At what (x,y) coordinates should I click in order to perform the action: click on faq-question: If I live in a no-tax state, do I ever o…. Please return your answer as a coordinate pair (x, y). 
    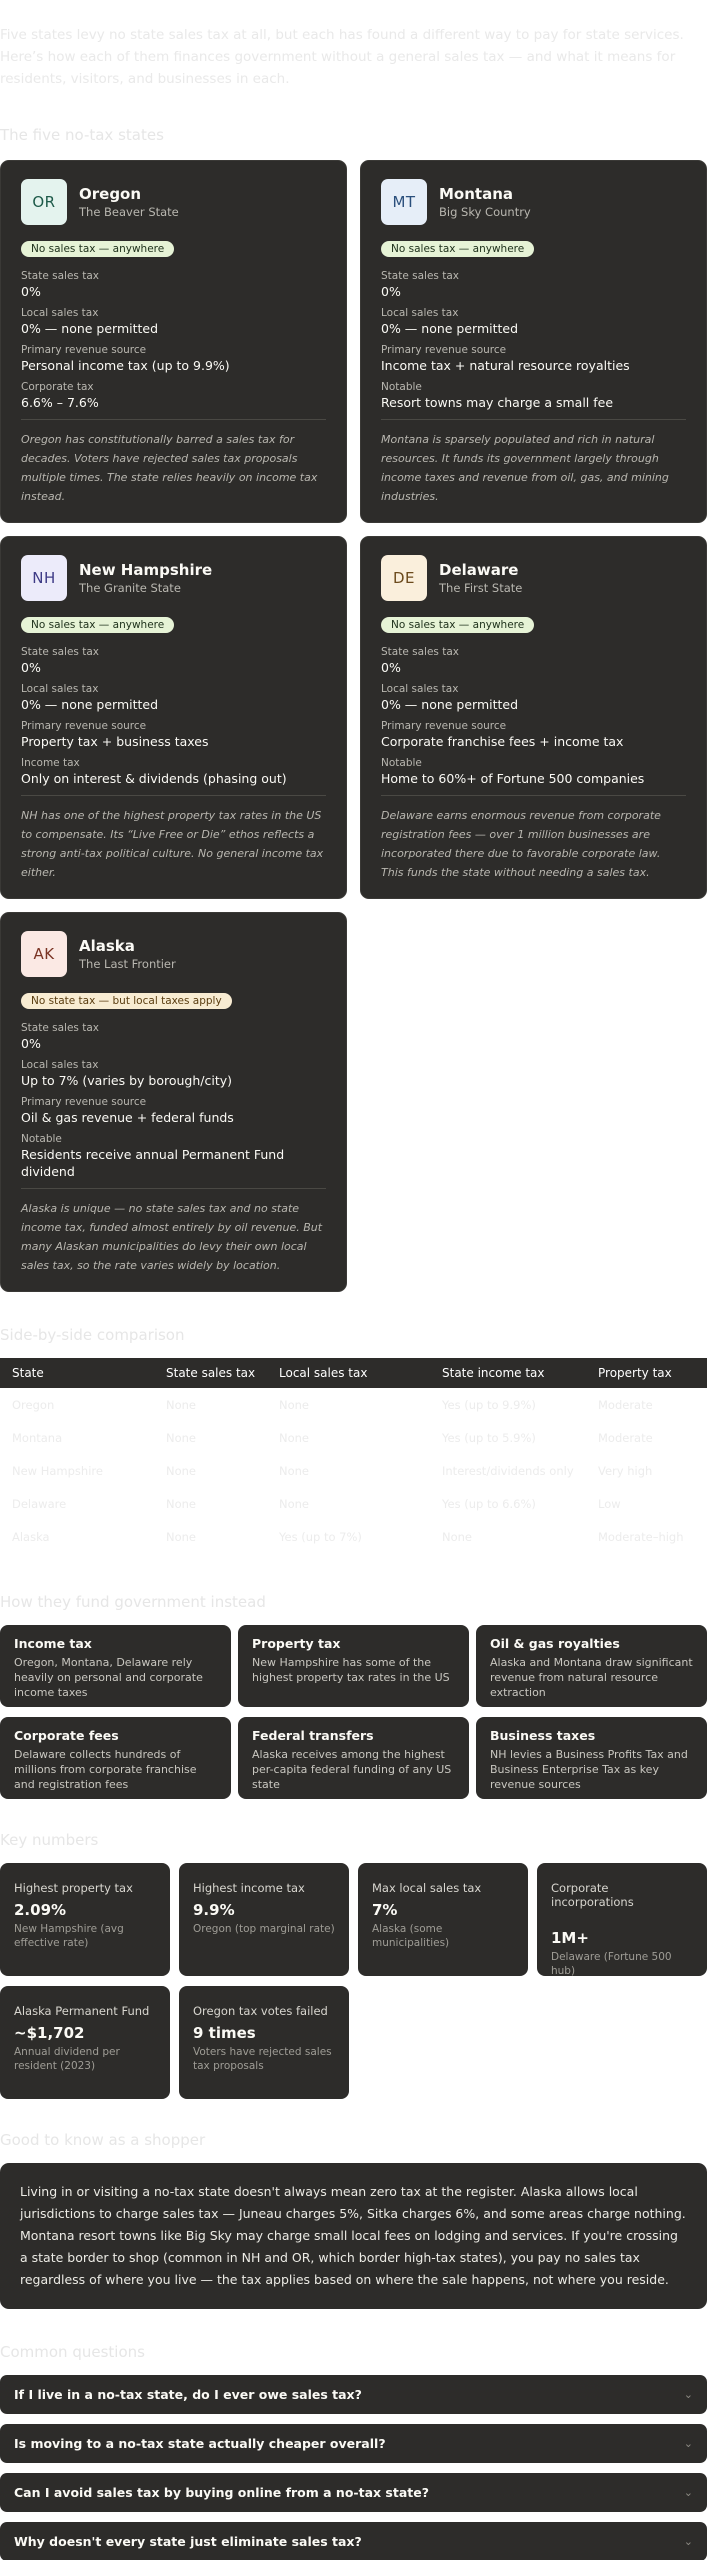
    Looking at the image, I should click on (188, 2394).